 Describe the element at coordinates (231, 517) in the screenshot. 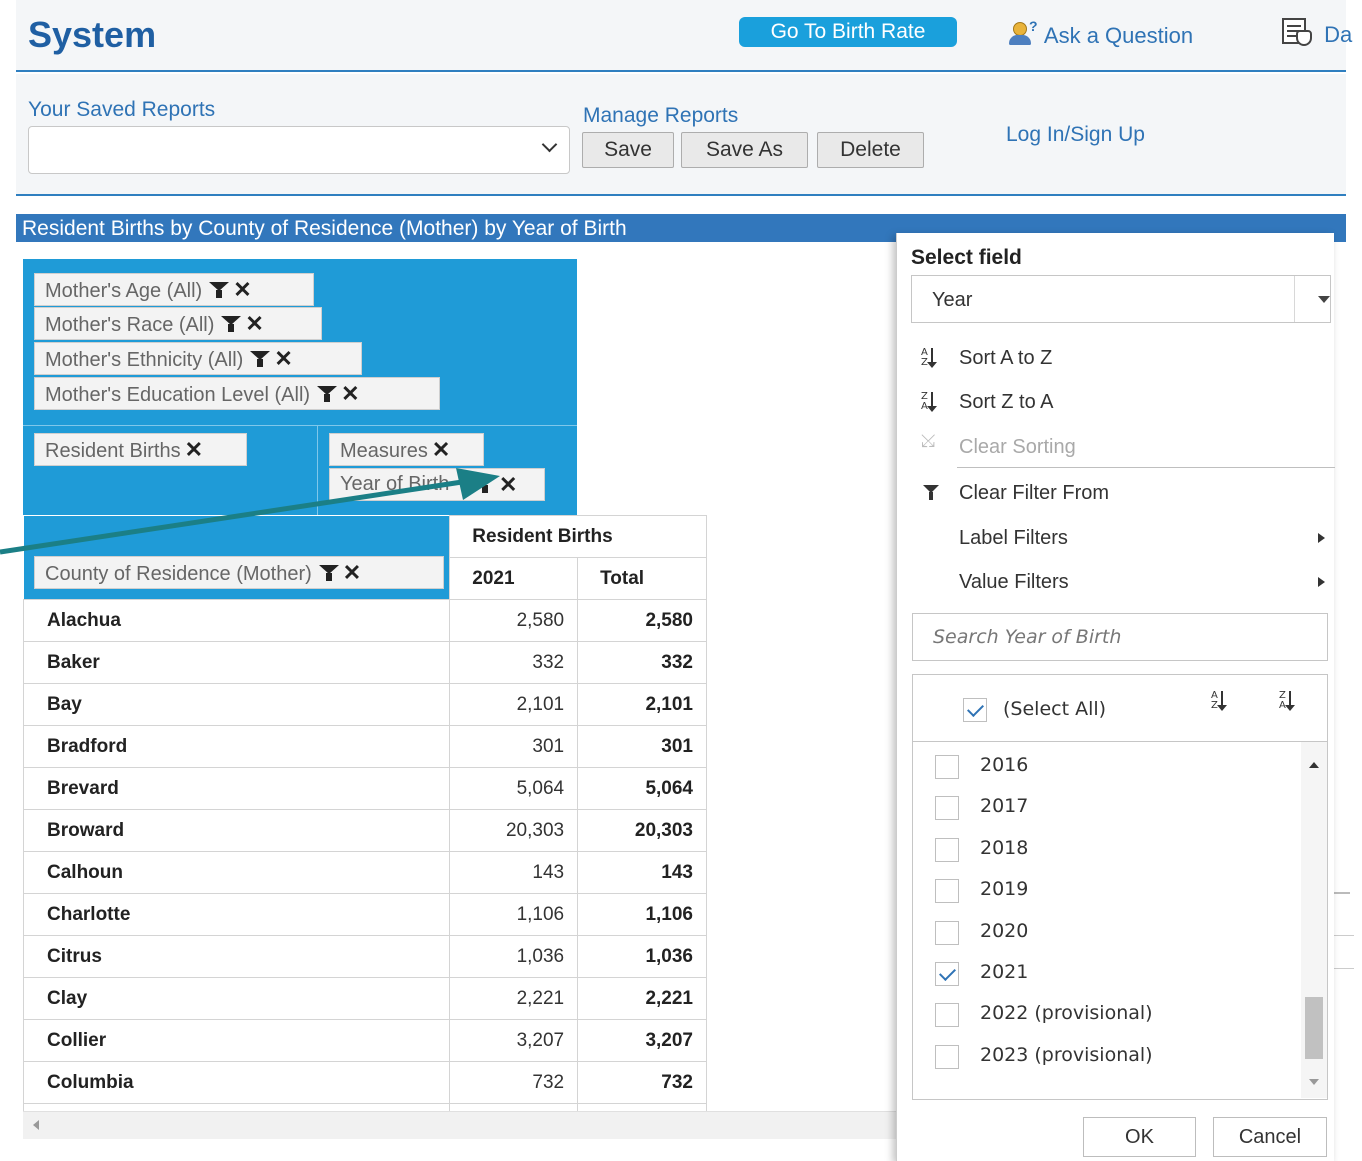

I see `callout-arrow-line` at that location.